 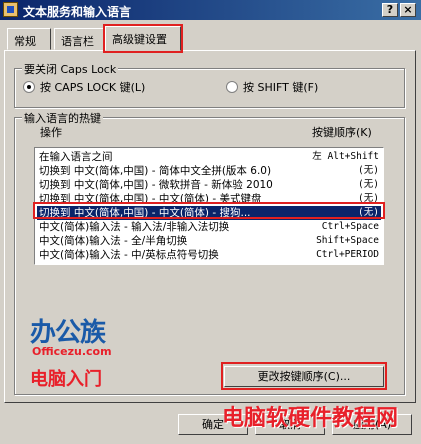 What do you see at coordinates (62, 118) in the screenshot?
I see `hotkeys-legend: 输入语言的热键` at bounding box center [62, 118].